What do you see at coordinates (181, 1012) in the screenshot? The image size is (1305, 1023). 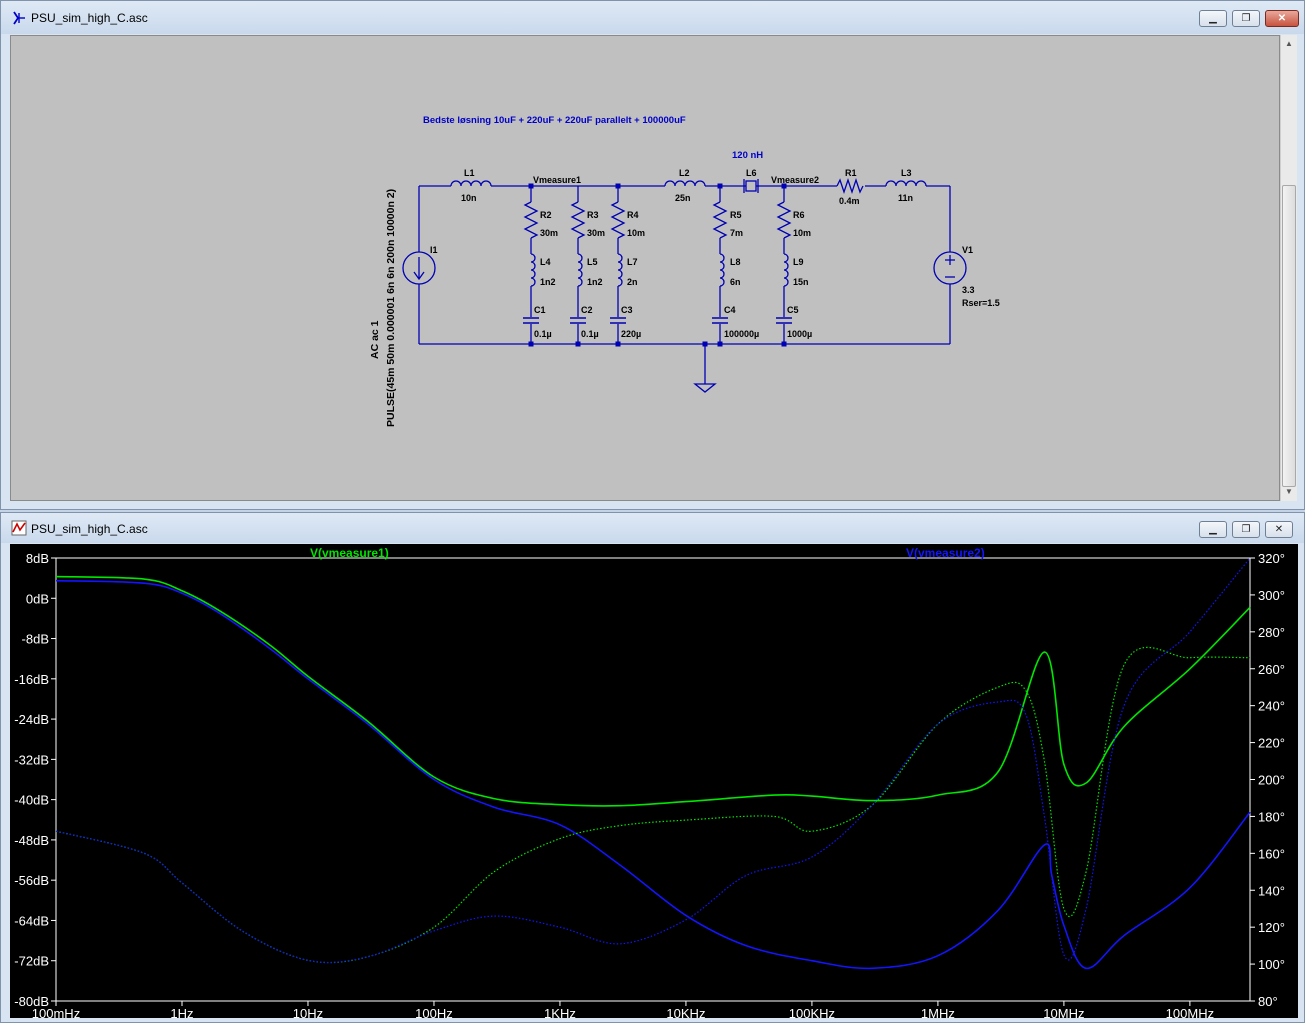 I see `x-tick-label: 1Hz` at bounding box center [181, 1012].